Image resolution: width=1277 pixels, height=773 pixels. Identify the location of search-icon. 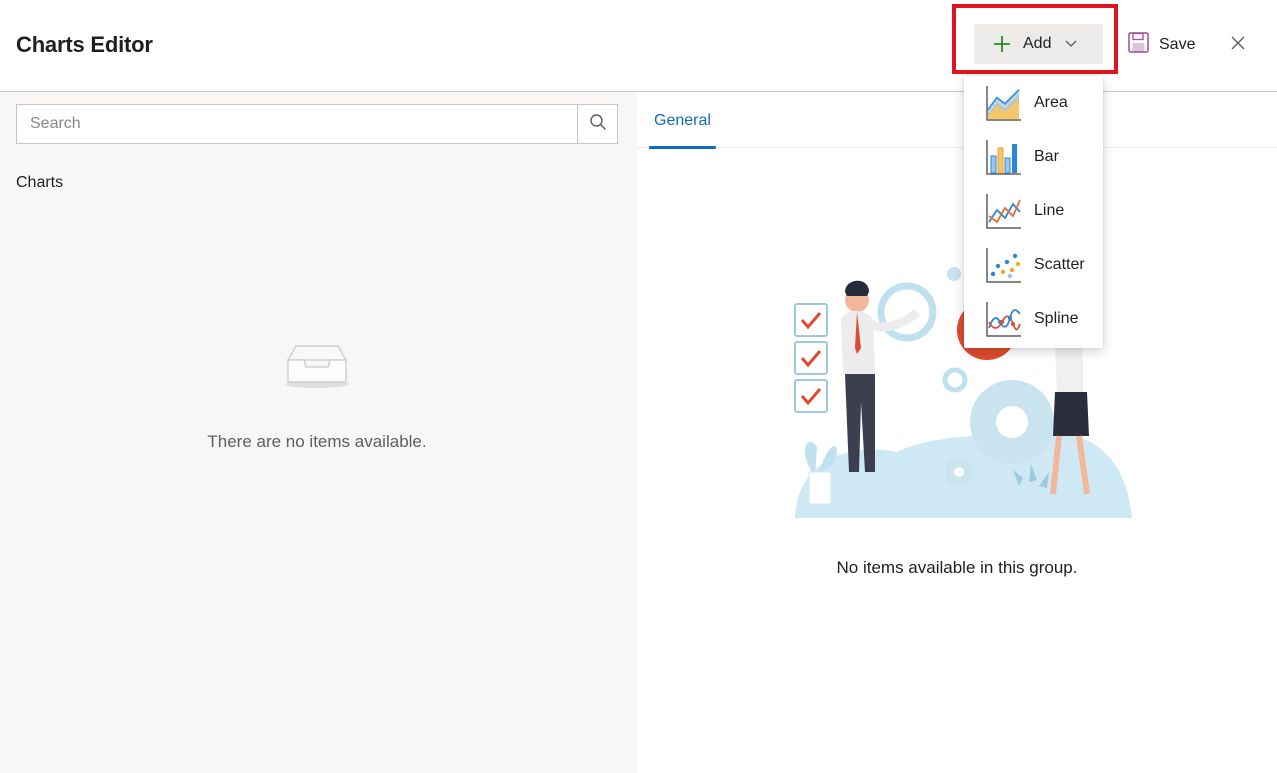
(598, 124).